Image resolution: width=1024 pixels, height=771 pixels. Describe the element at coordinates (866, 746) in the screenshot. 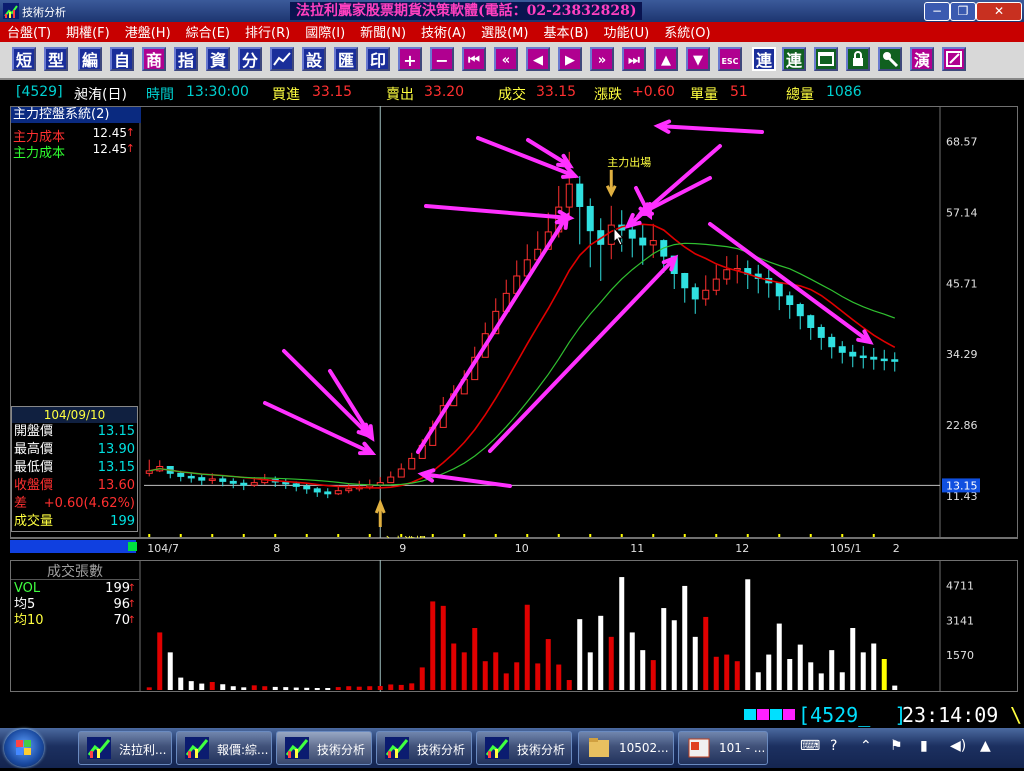

I see `expand-icon: ⌃` at that location.